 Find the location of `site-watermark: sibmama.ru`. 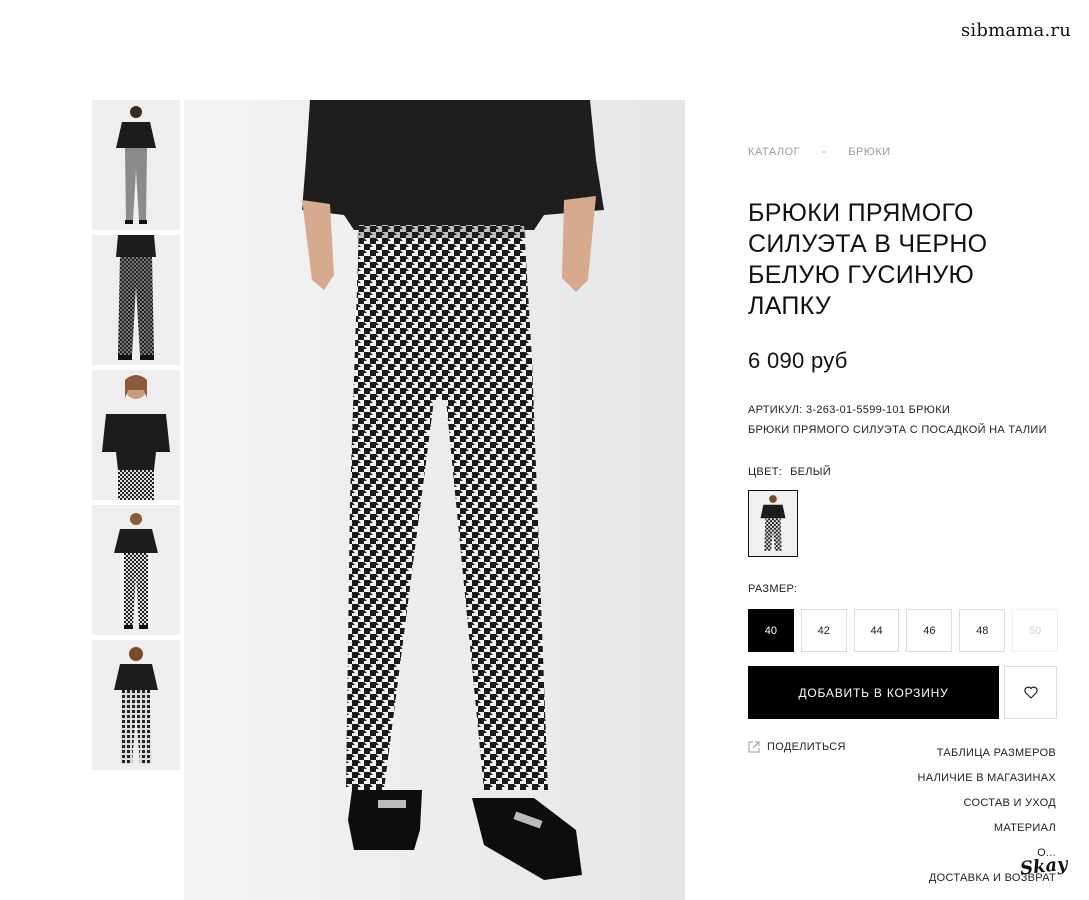

site-watermark: sibmama.ru is located at coordinates (1015, 30).